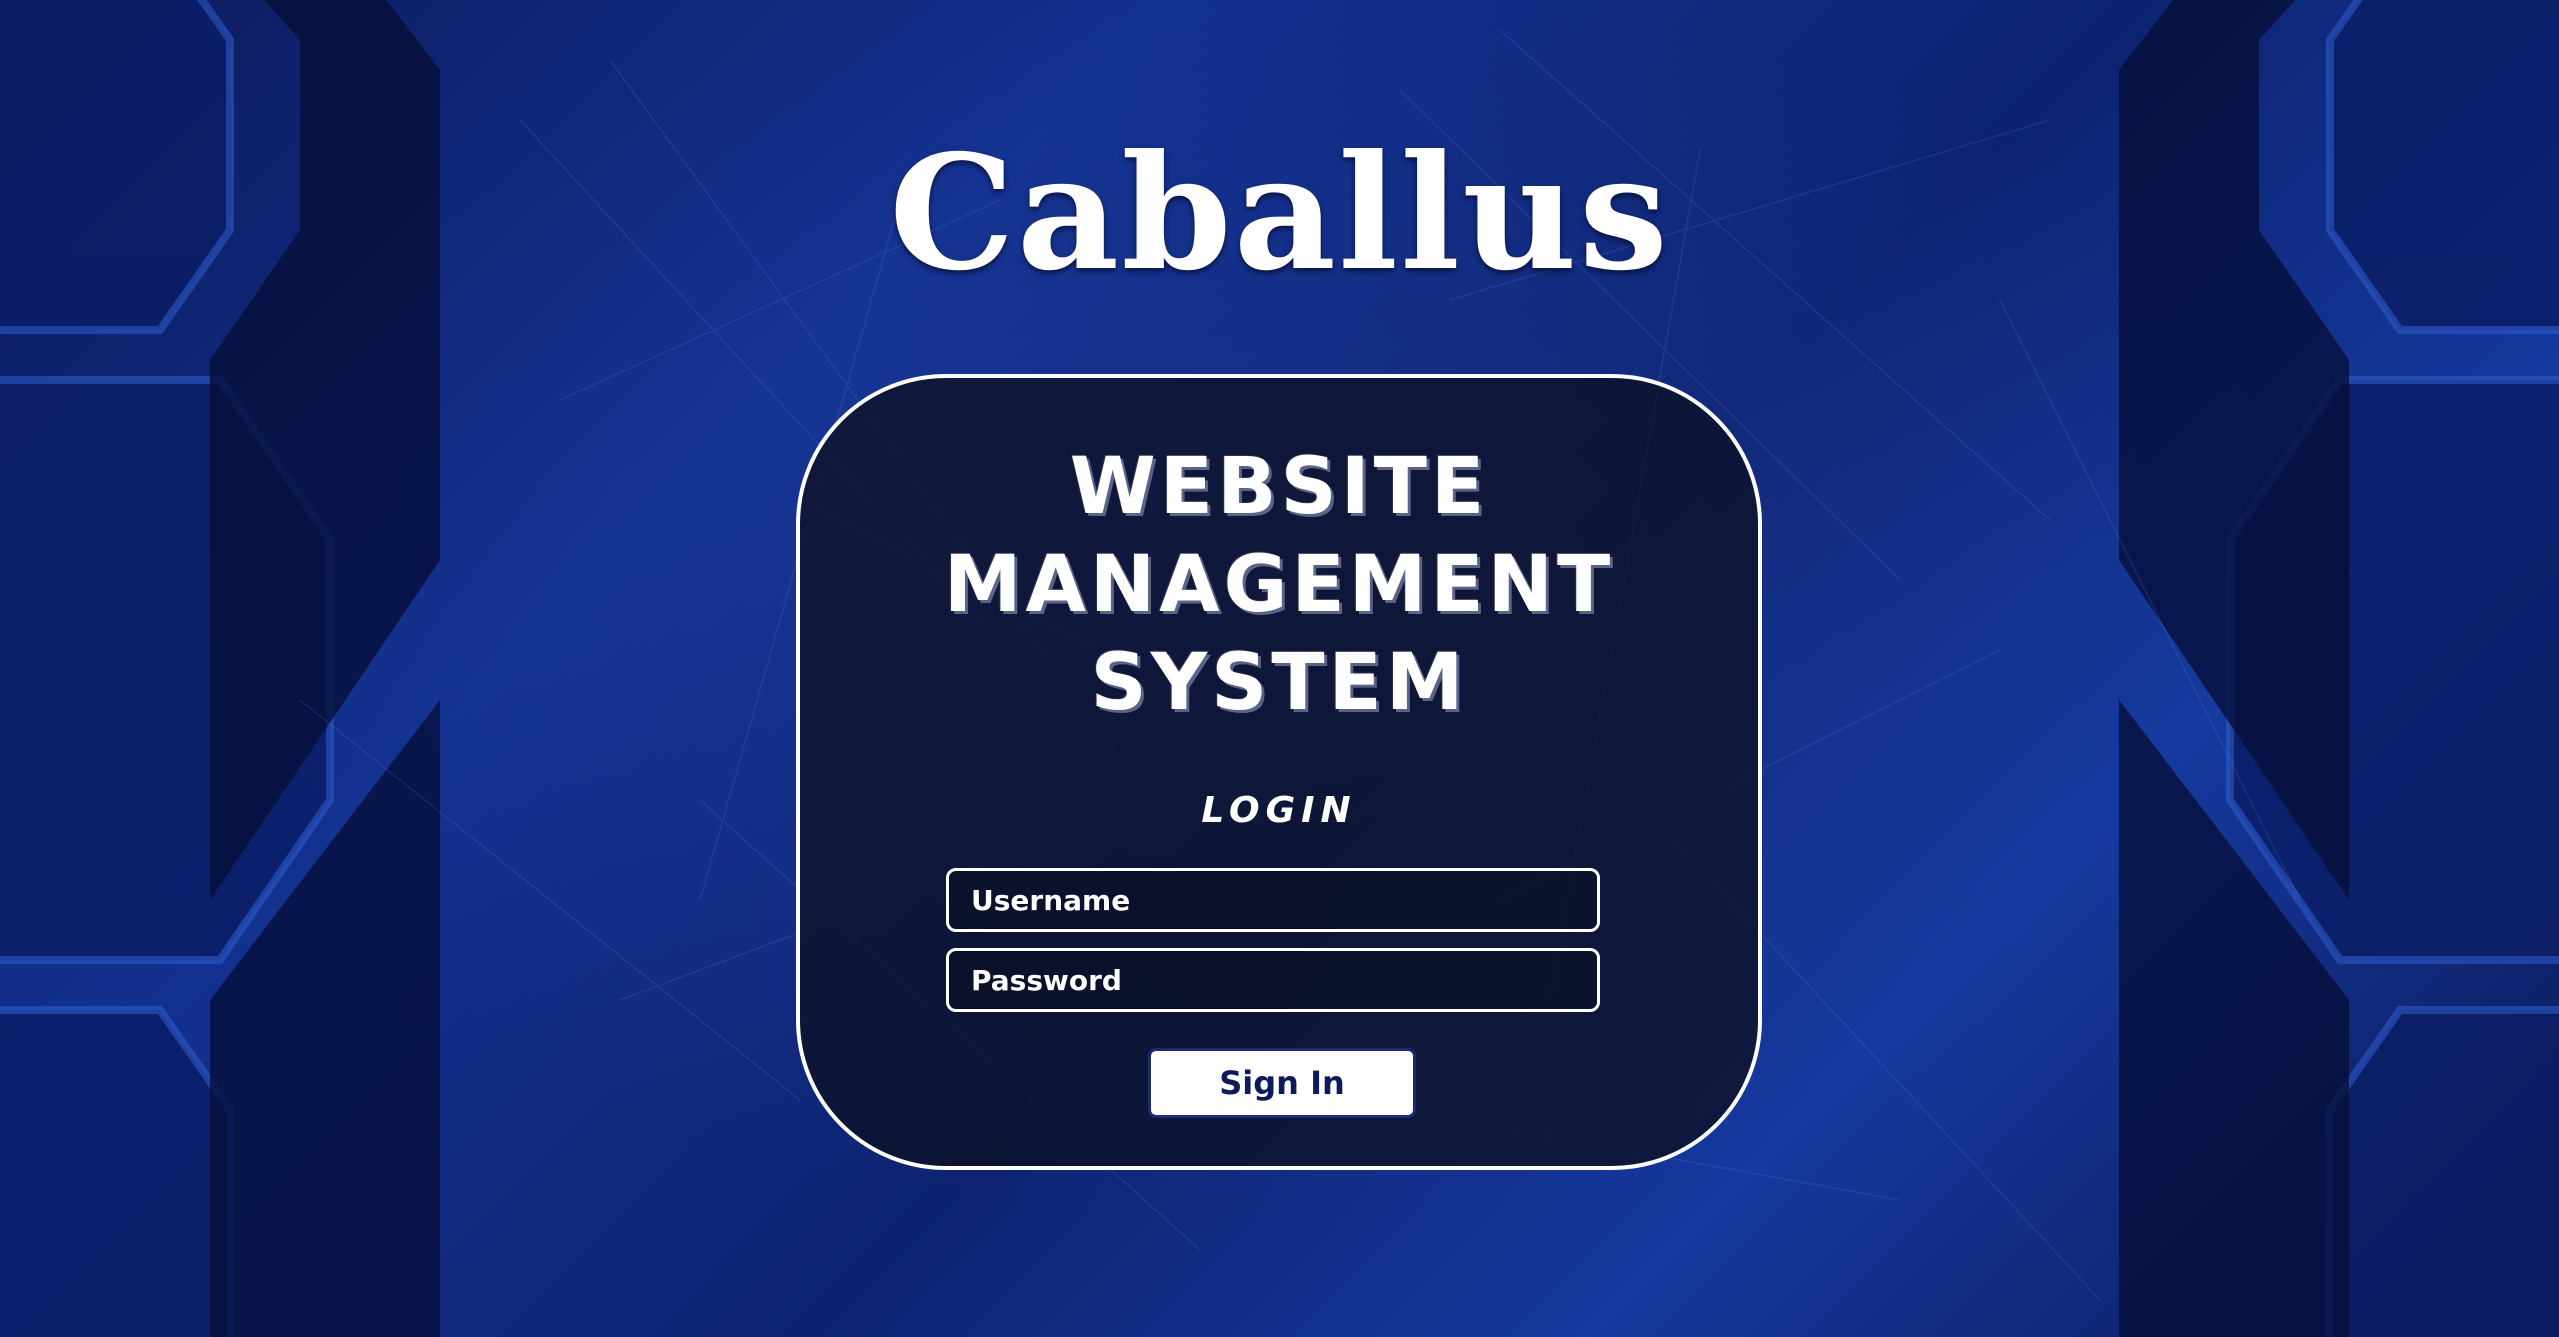 This screenshot has width=2559, height=1337. What do you see at coordinates (1279, 810) in the screenshot?
I see `login-heading: Login` at bounding box center [1279, 810].